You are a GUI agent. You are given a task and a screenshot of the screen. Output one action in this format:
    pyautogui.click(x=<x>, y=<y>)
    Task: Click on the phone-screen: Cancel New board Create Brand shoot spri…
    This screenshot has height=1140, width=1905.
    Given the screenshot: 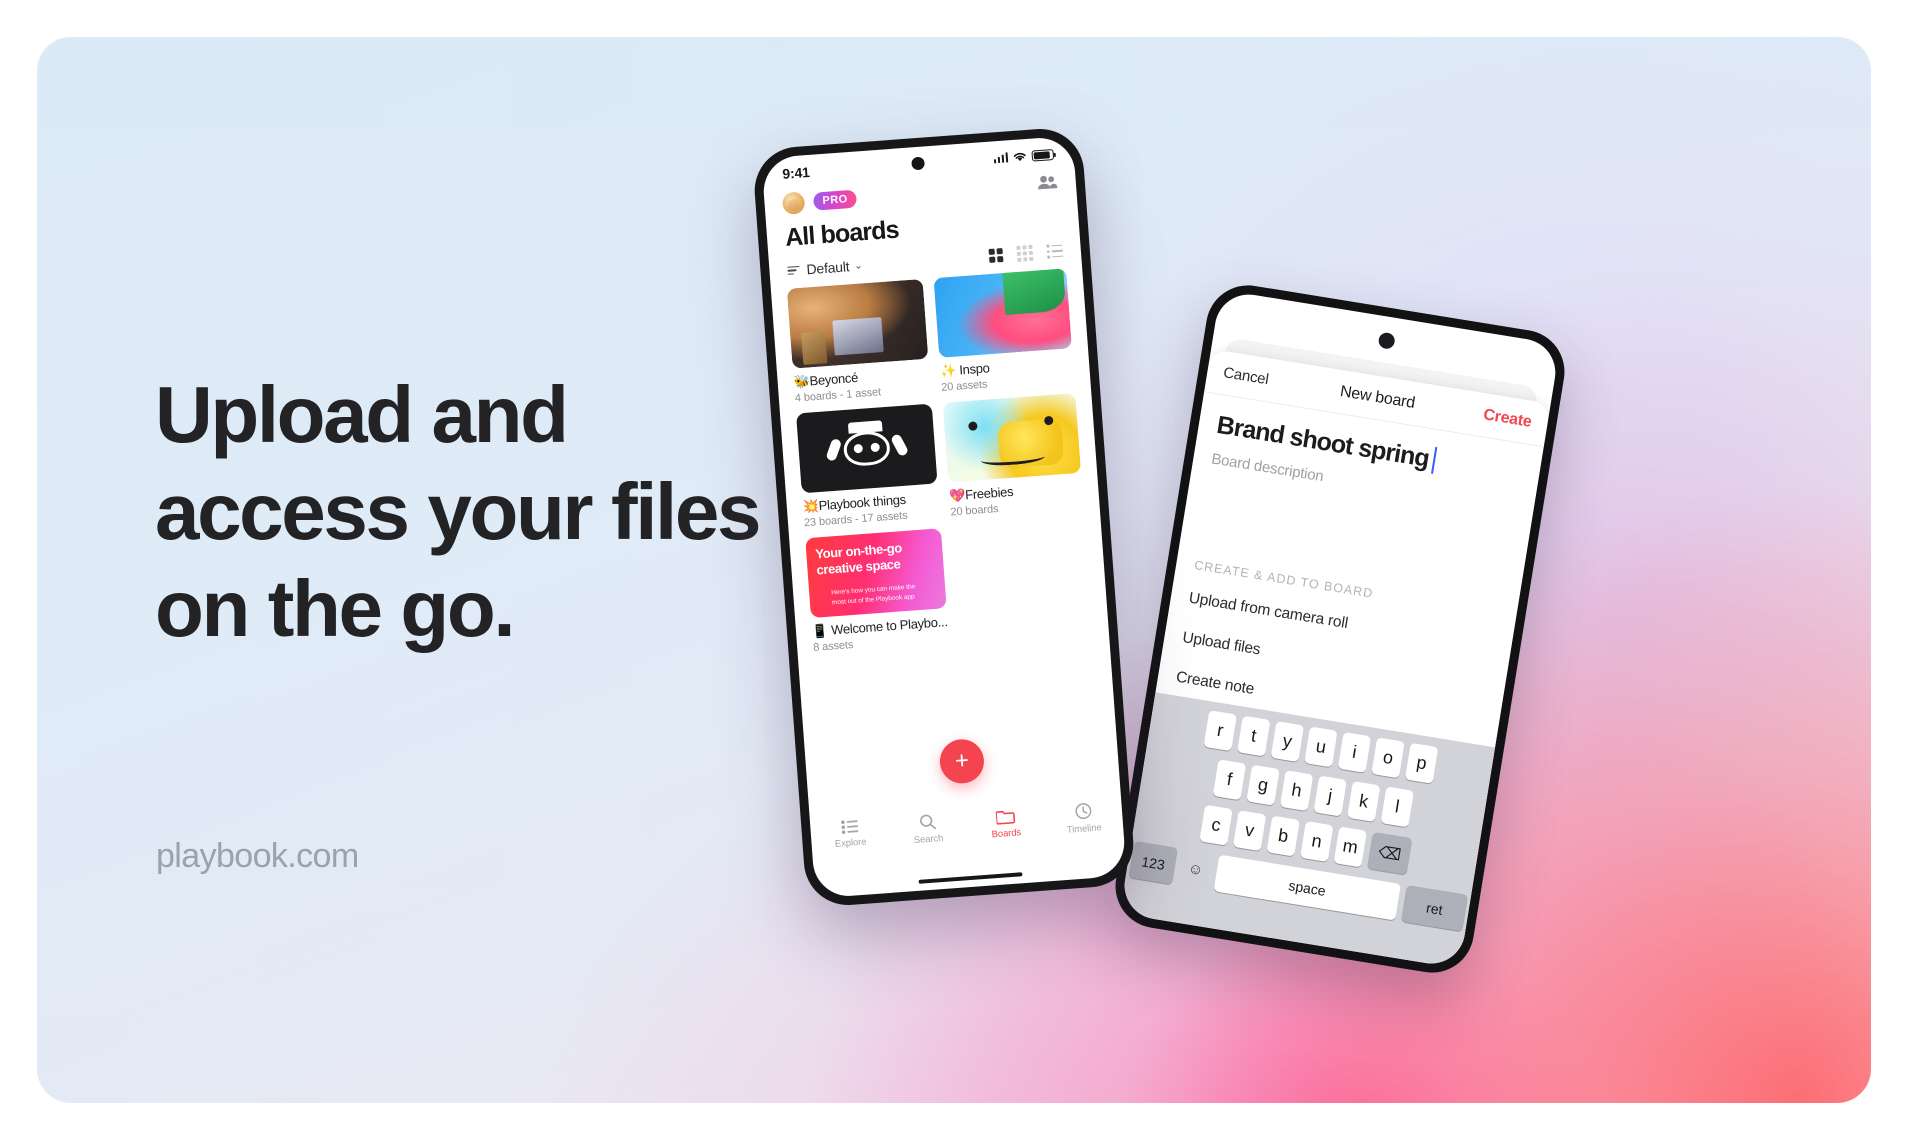 What is the action you would take?
    pyautogui.click(x=1340, y=629)
    